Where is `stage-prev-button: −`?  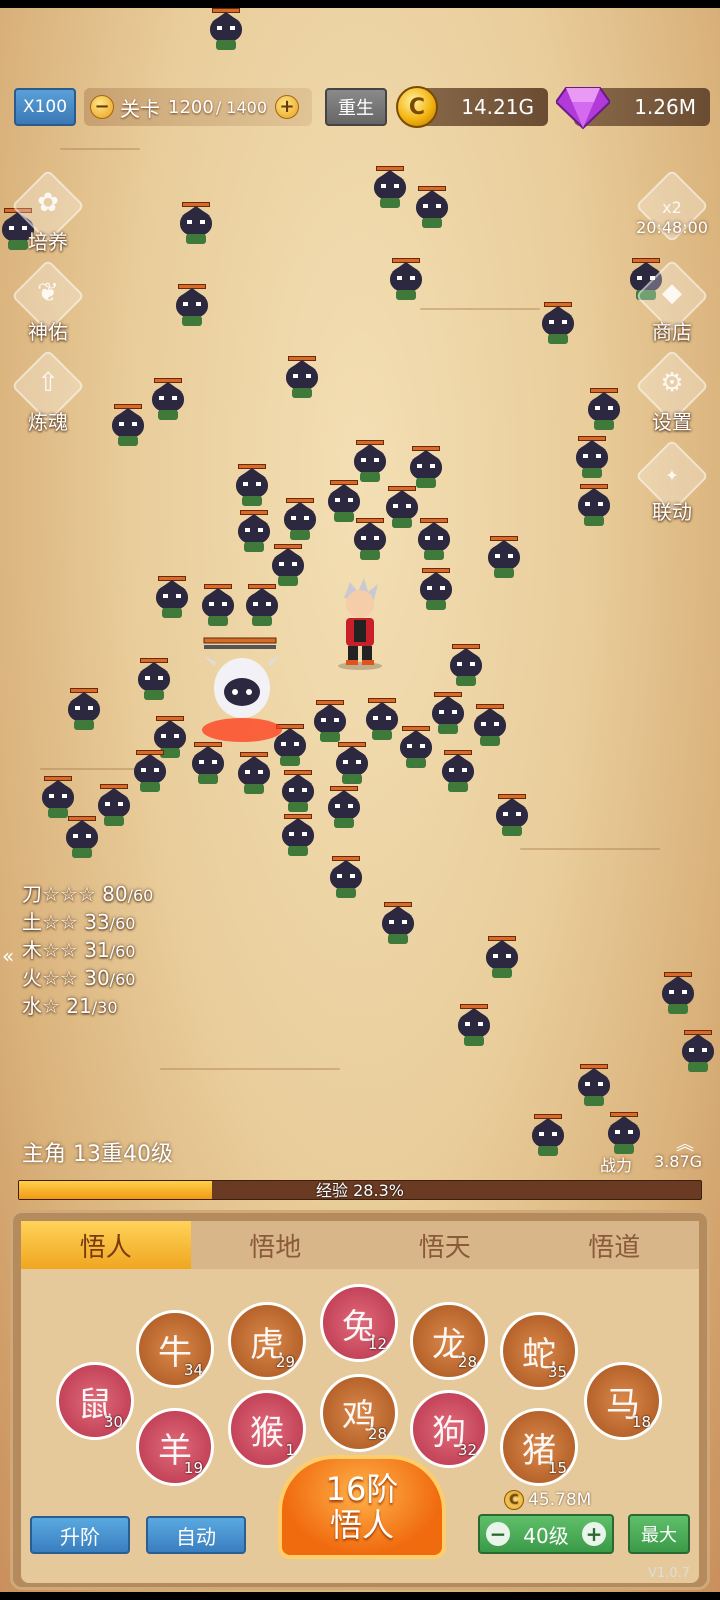
stage-prev-button: − is located at coordinates (102, 107).